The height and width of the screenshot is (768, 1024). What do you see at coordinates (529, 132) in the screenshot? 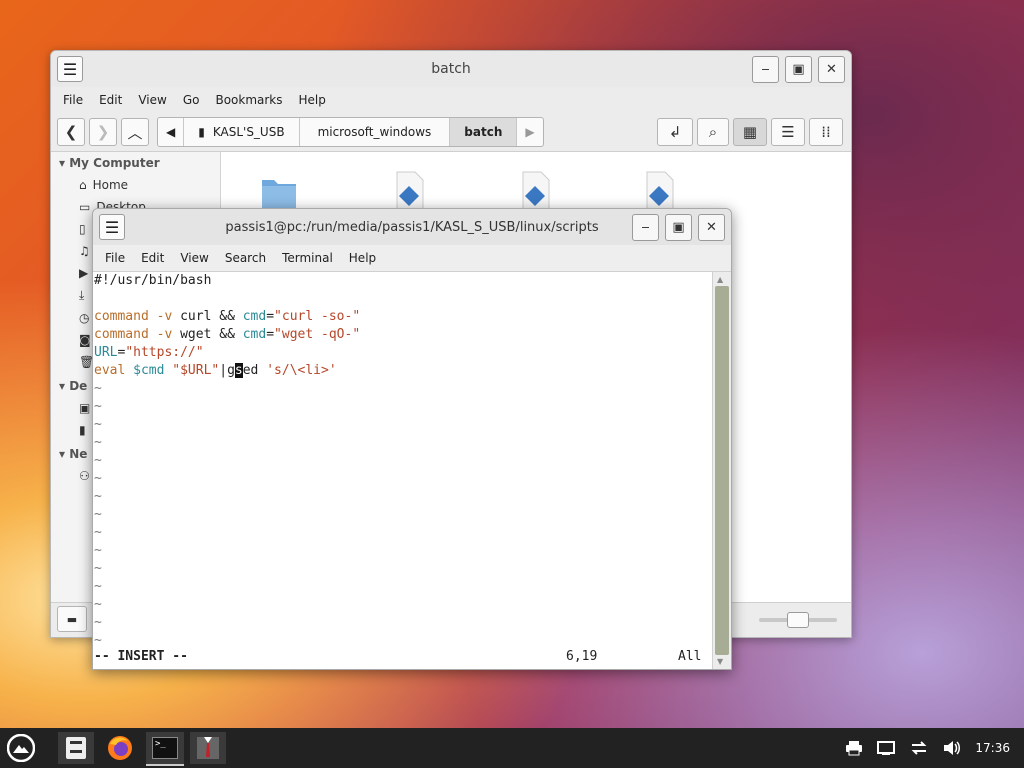
I see `breadcrumb-right-button: ▶` at bounding box center [529, 132].